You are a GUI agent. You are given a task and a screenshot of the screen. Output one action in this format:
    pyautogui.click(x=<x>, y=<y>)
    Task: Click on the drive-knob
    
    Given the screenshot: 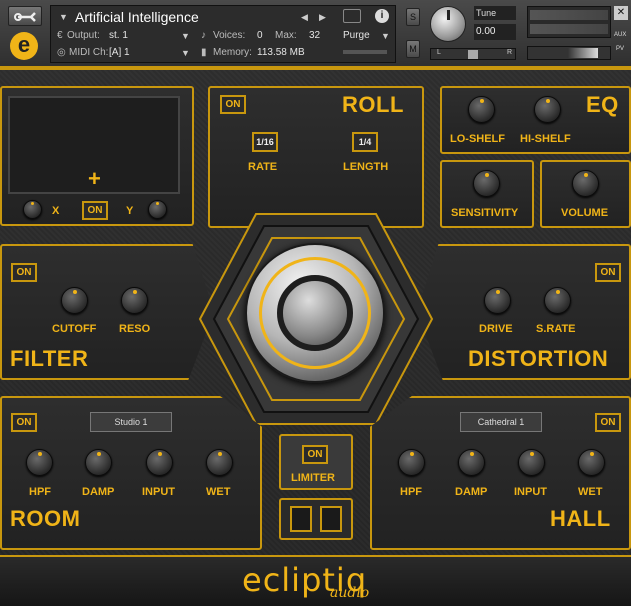 What is the action you would take?
    pyautogui.click(x=497, y=300)
    